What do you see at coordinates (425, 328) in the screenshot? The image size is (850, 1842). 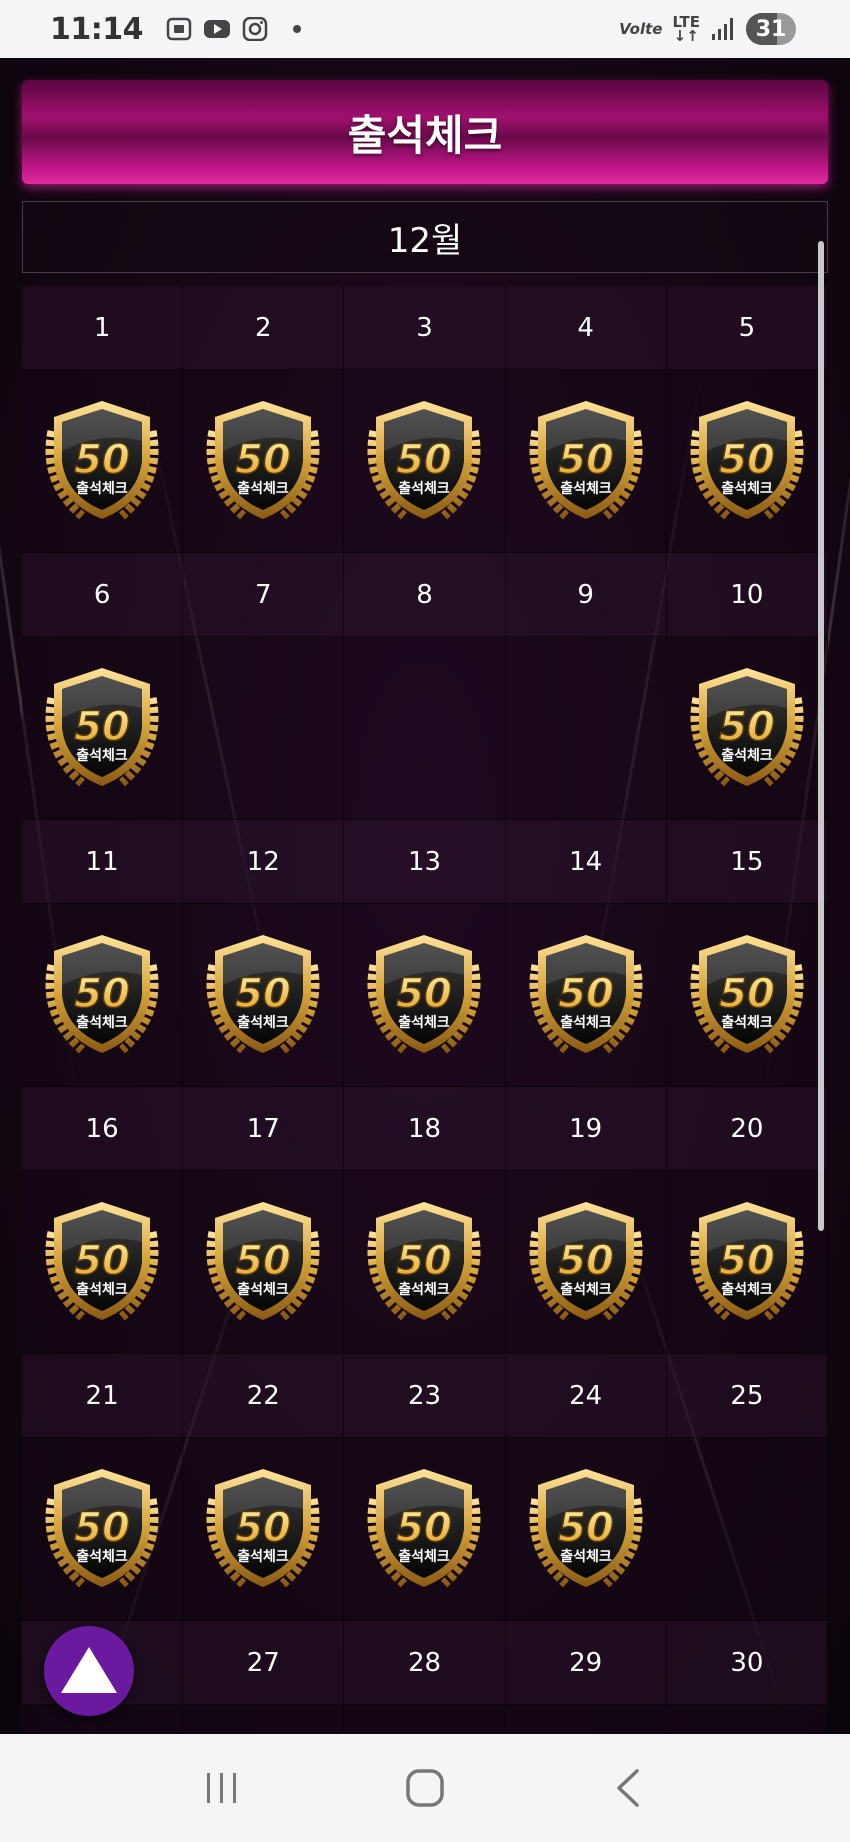 I see `day-number-cell: 3` at bounding box center [425, 328].